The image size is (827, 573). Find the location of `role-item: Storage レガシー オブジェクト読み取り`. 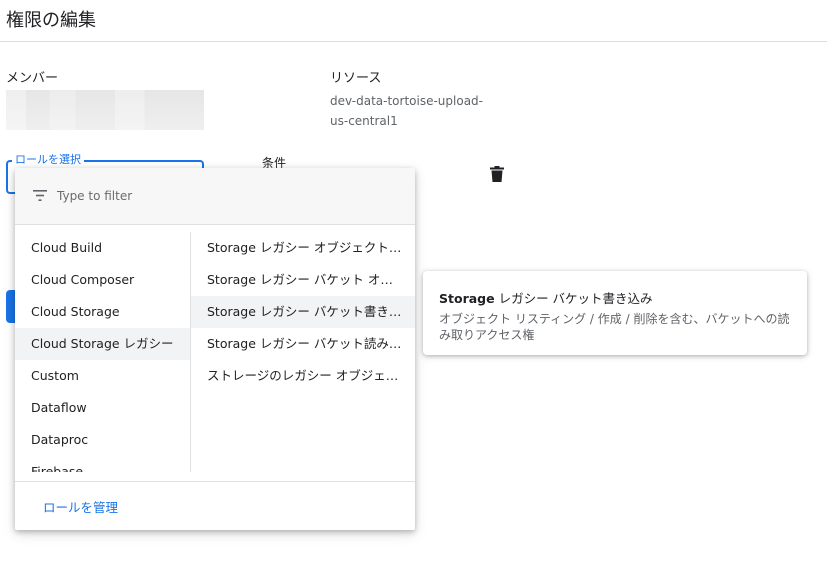

role-item: Storage レガシー オブジェクト読み取り is located at coordinates (303, 248).